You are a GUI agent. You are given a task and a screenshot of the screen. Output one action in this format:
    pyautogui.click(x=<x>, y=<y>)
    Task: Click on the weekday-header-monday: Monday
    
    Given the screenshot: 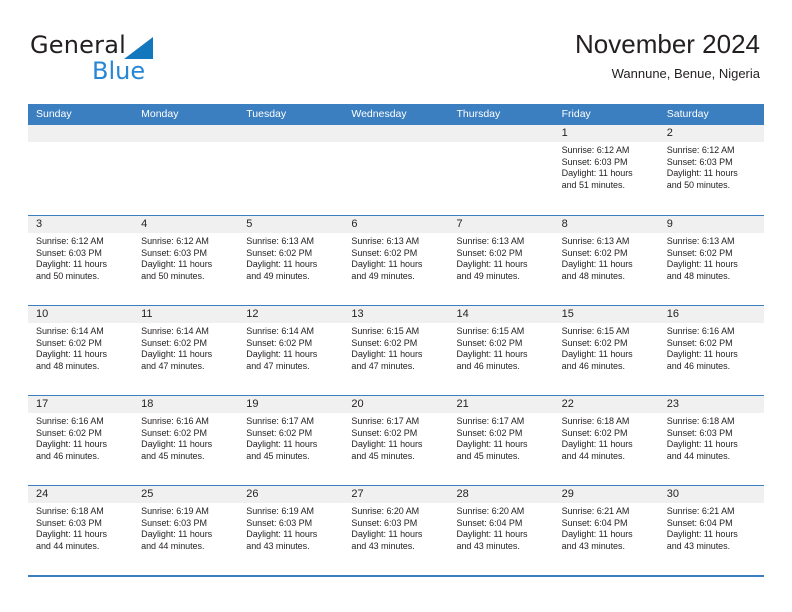 What is the action you would take?
    pyautogui.click(x=160, y=114)
    